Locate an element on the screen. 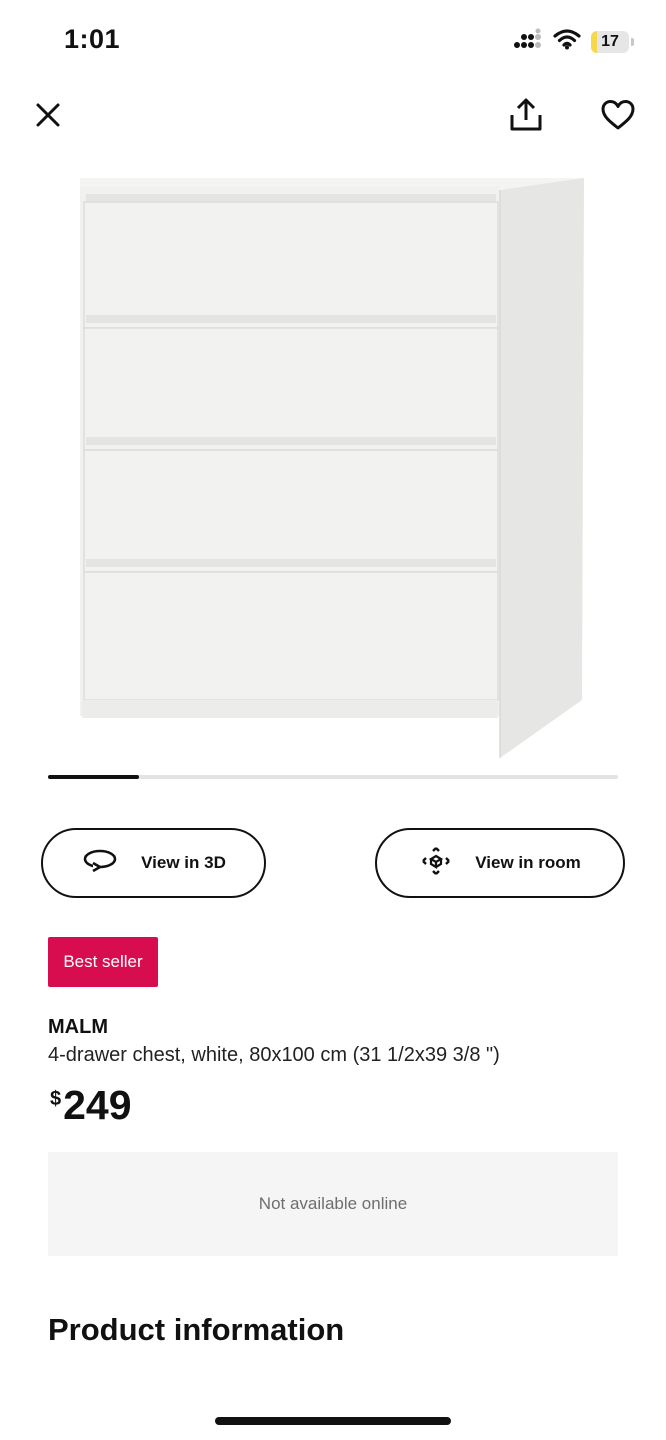  price-currency: $ is located at coordinates (56, 1099).